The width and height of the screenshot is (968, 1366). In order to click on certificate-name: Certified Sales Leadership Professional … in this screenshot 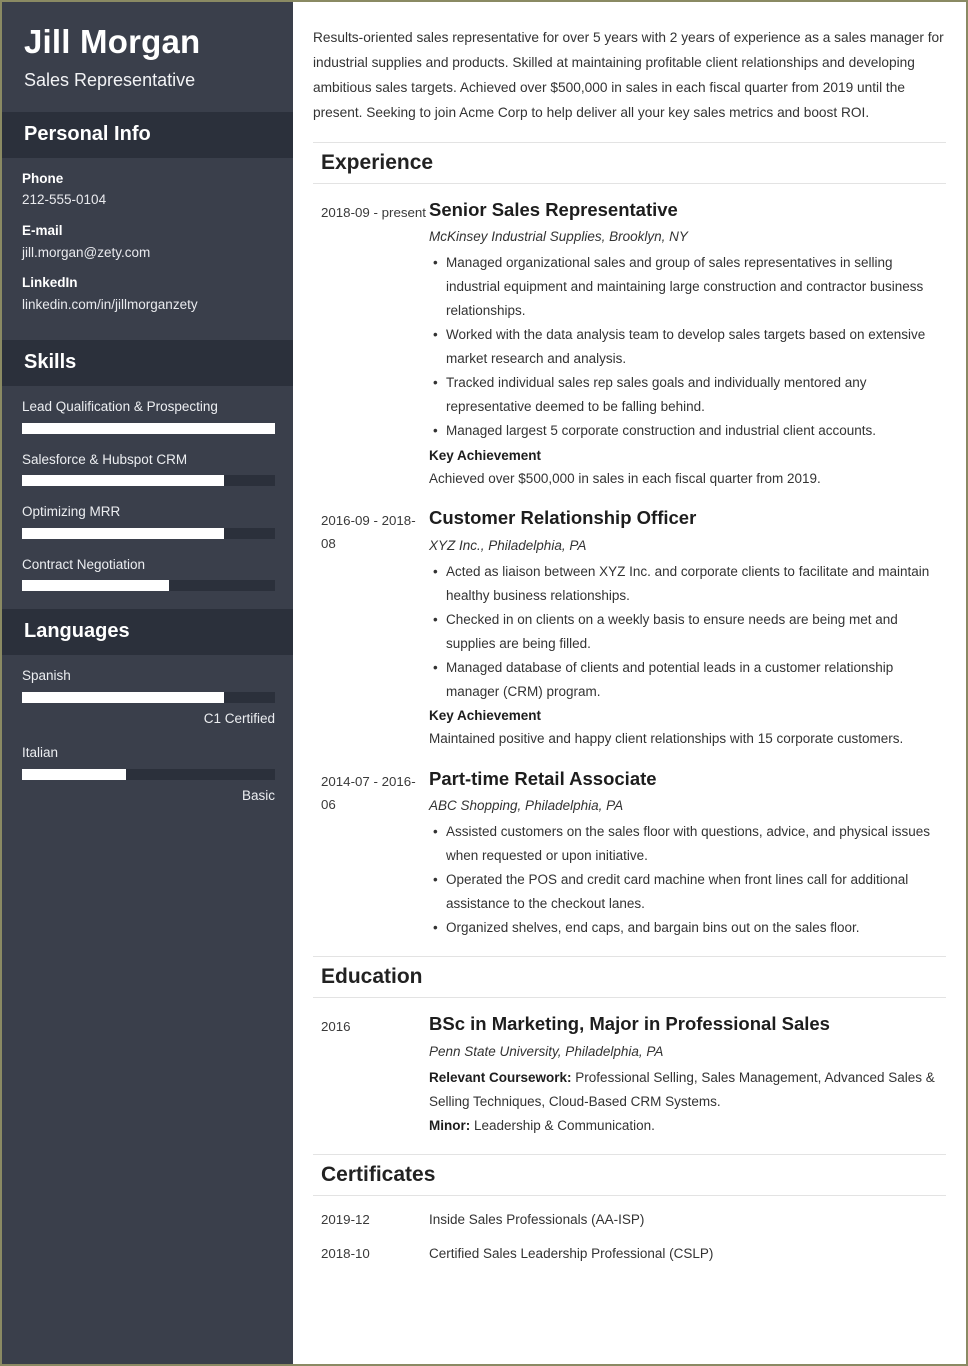, I will do `click(571, 1254)`.